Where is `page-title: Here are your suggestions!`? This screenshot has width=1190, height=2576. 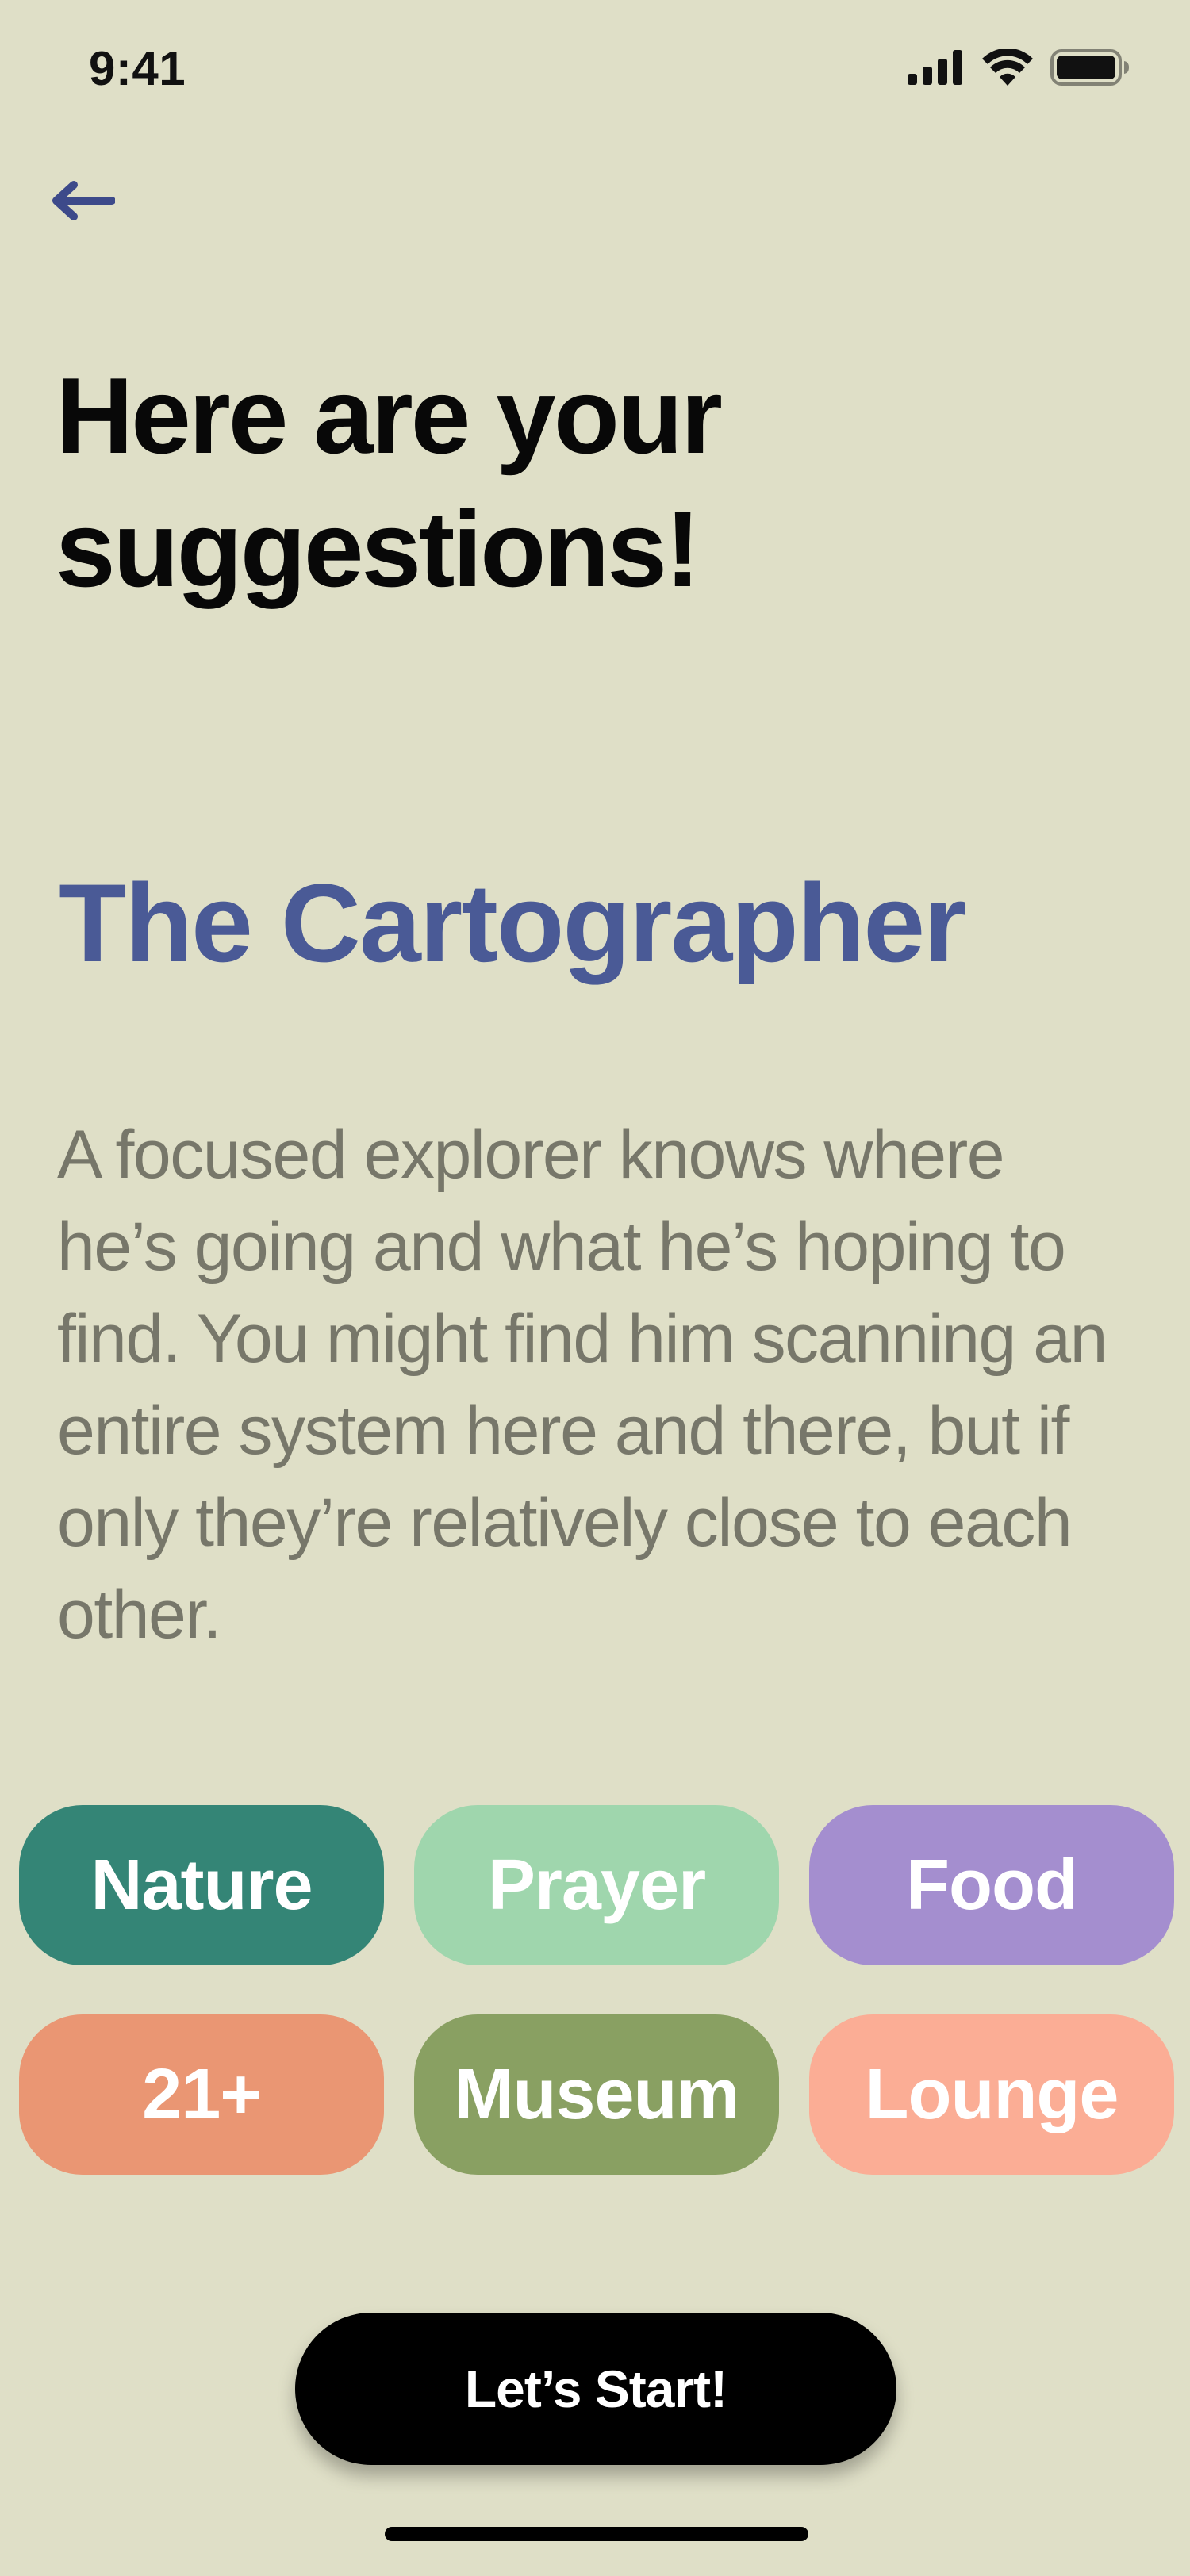 page-title: Here are your suggestions! is located at coordinates (389, 482).